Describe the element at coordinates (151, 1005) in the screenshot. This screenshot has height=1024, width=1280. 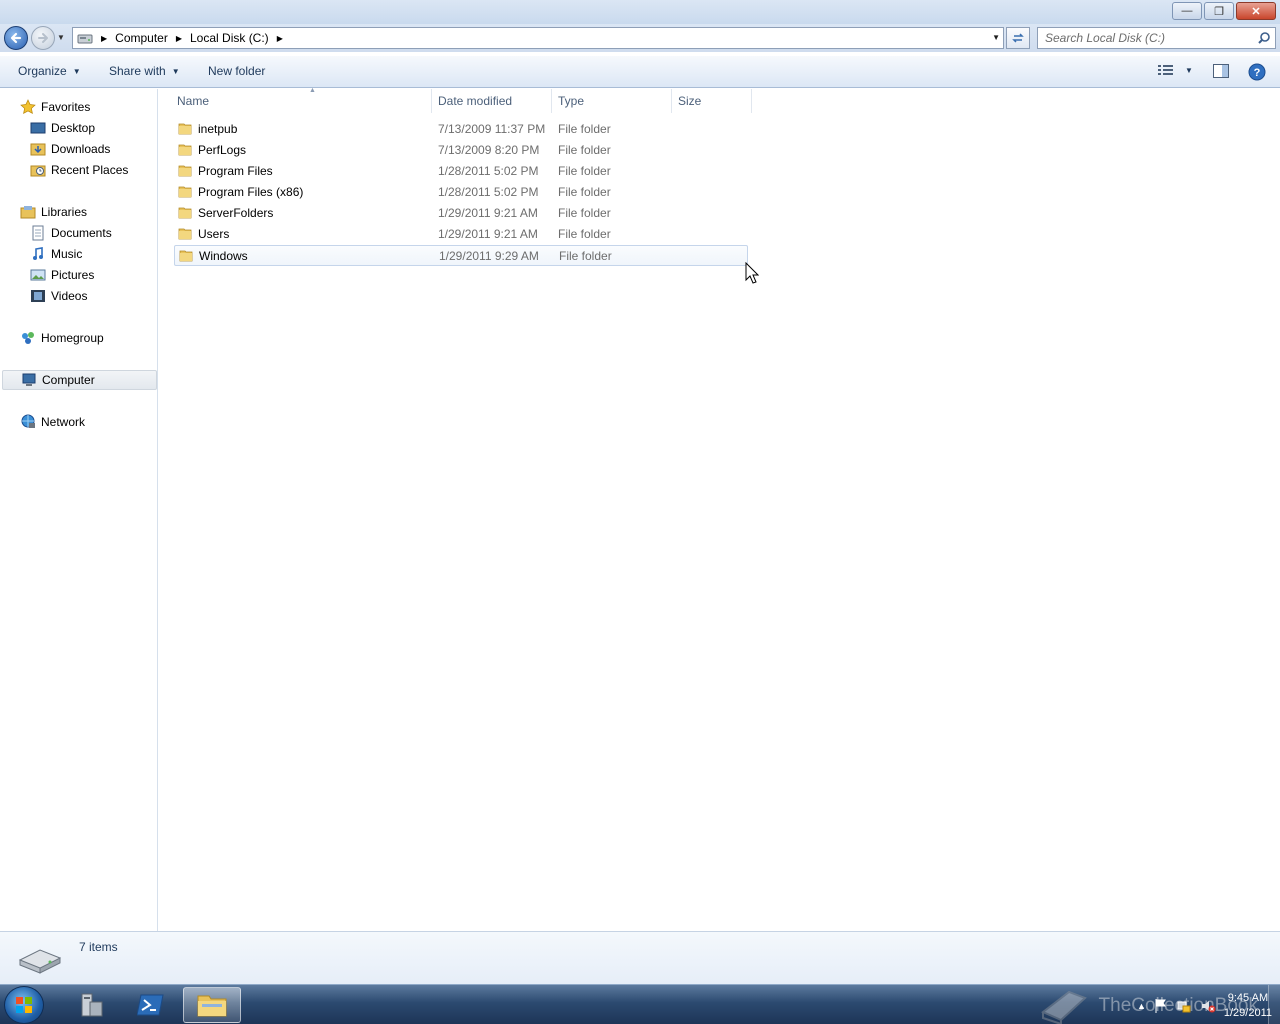
I see `taskbar-powershell` at that location.